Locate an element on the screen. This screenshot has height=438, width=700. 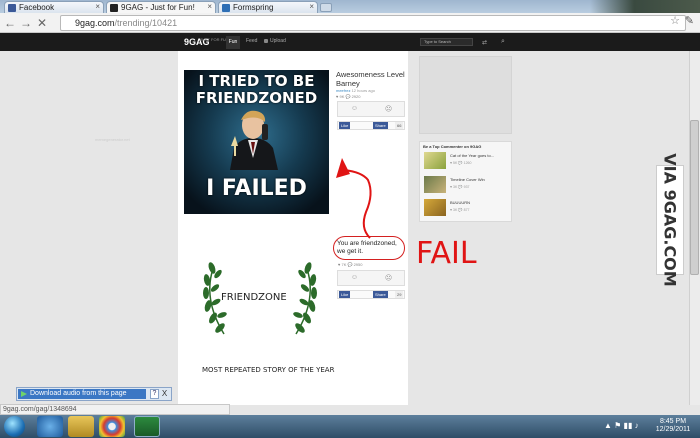
sidebar-item: Timeline Cover Win ♥ 3K 💬 937 is located at coordinates (467, 185).